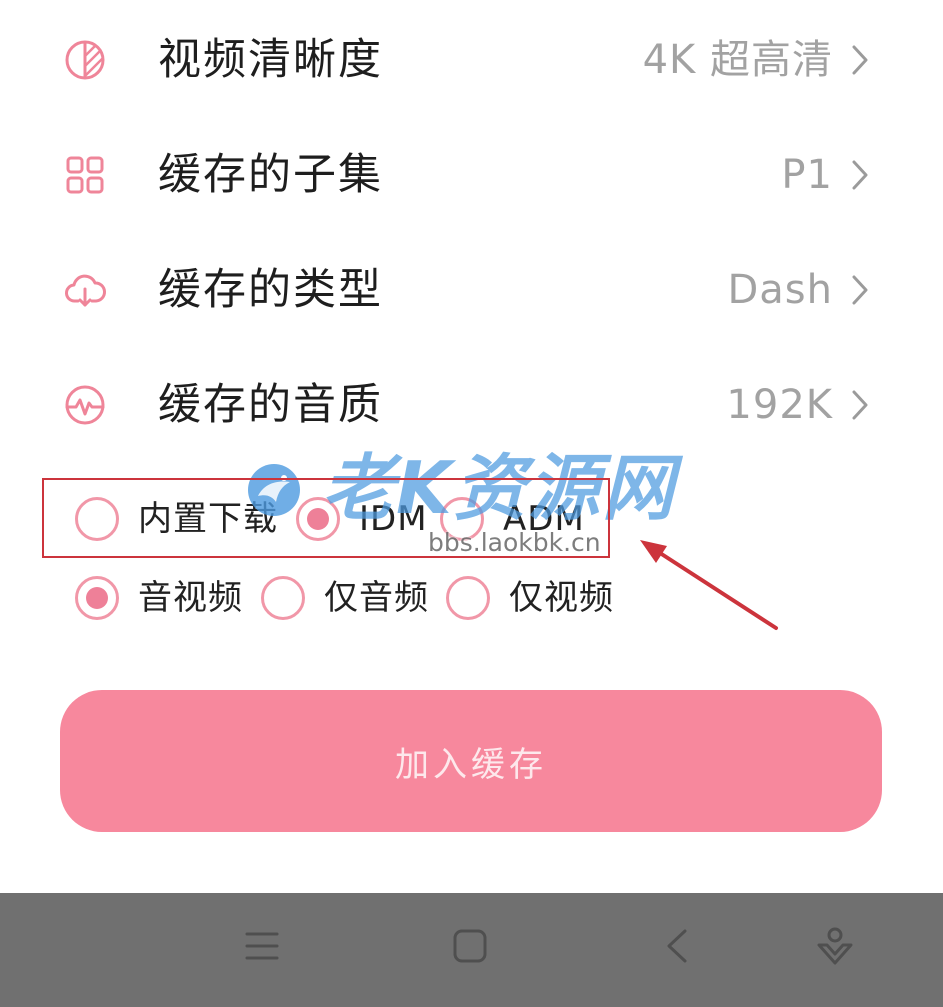 The width and height of the screenshot is (943, 1007). What do you see at coordinates (544, 519) in the screenshot?
I see `radio-label: ADM` at bounding box center [544, 519].